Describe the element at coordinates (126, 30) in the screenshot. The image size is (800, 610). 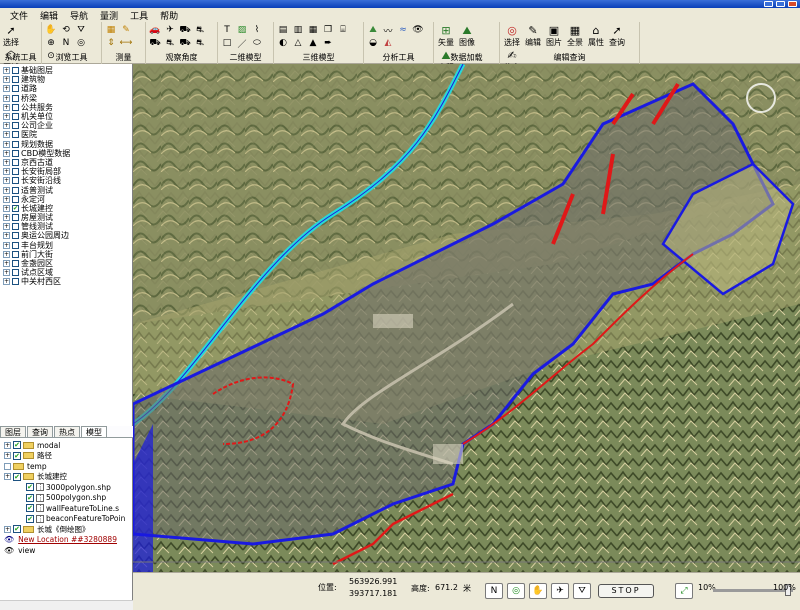
I see `measure-line-icon: ✎` at that location.